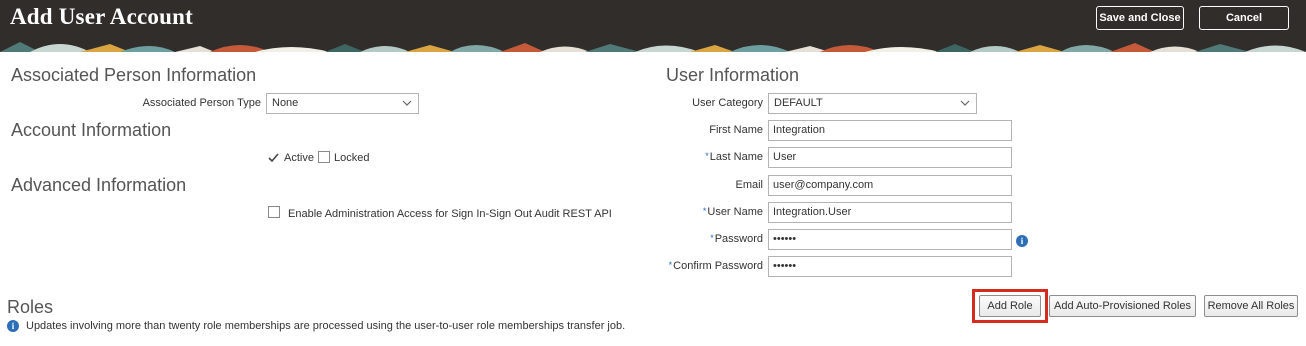 This screenshot has height=346, width=1306. What do you see at coordinates (733, 75) in the screenshot?
I see `user-info-section-title: User Information` at bounding box center [733, 75].